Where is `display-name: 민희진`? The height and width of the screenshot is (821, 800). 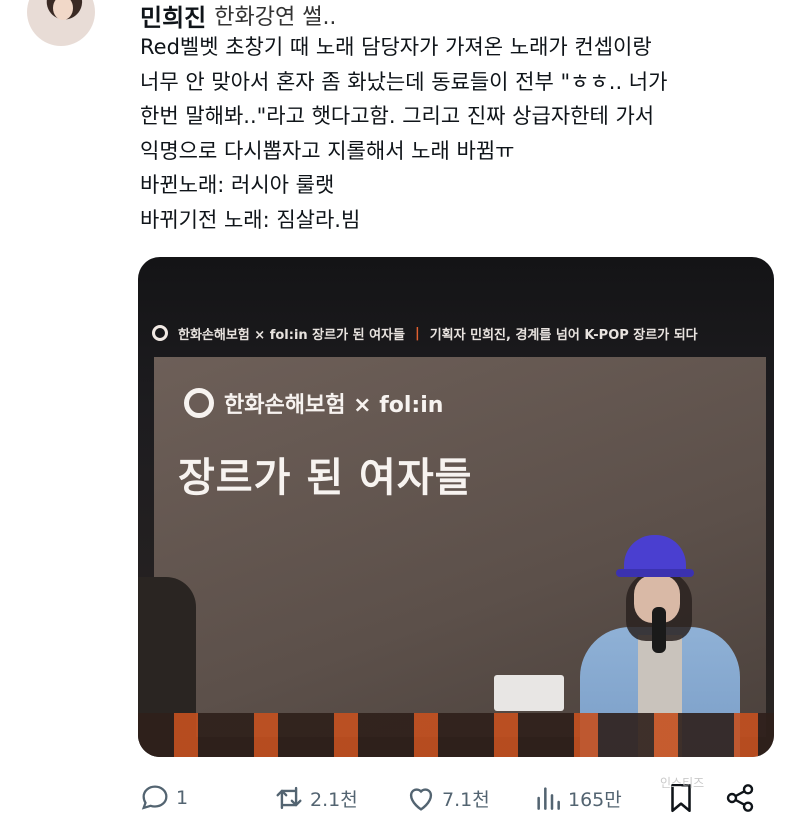 display-name: 민희진 is located at coordinates (173, 16).